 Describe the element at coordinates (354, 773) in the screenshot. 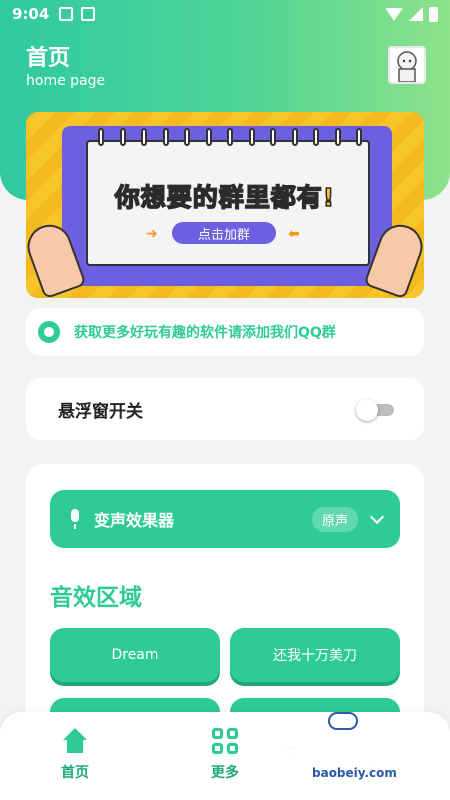

I see `watermark-url: baobeiy.com` at that location.